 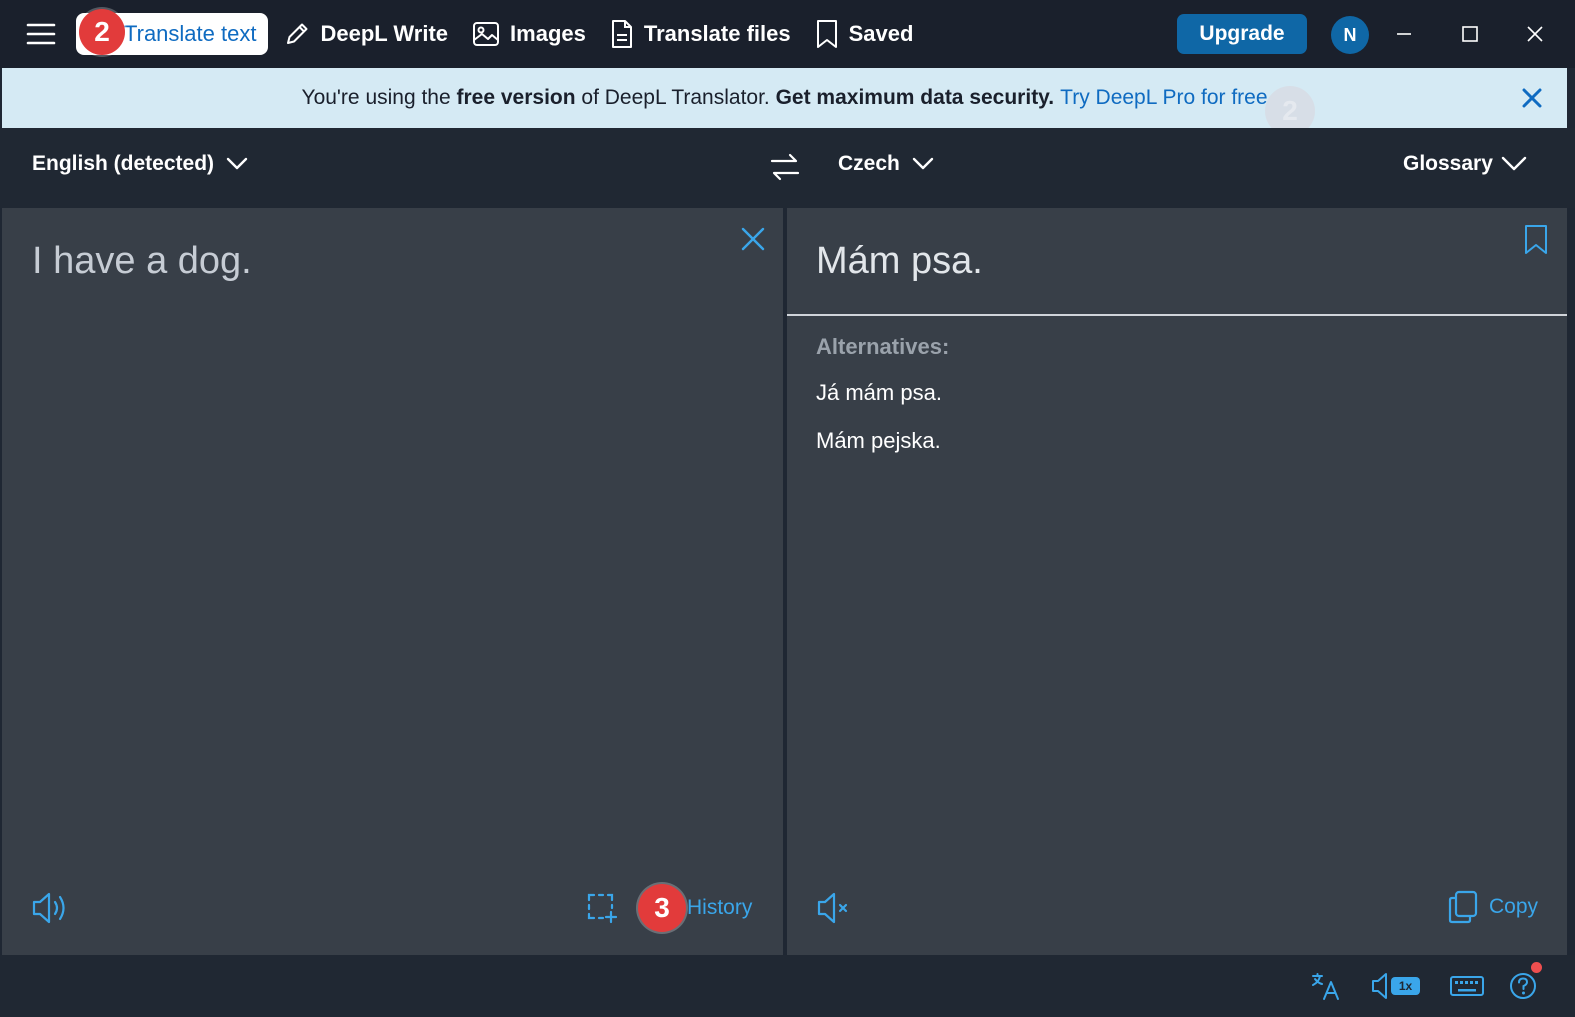 I want to click on alternative-item: Mám pejska., so click(x=878, y=441).